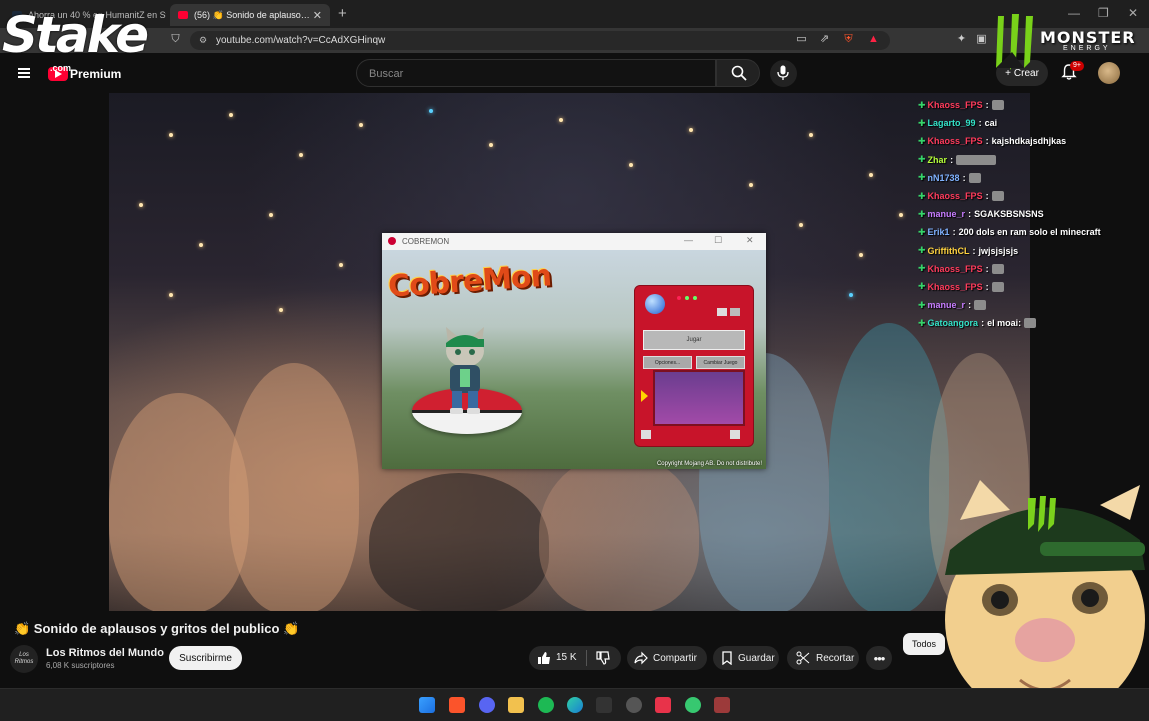 The width and height of the screenshot is (1149, 721). What do you see at coordinates (392, 241) in the screenshot?
I see `game-app-icon` at bounding box center [392, 241].